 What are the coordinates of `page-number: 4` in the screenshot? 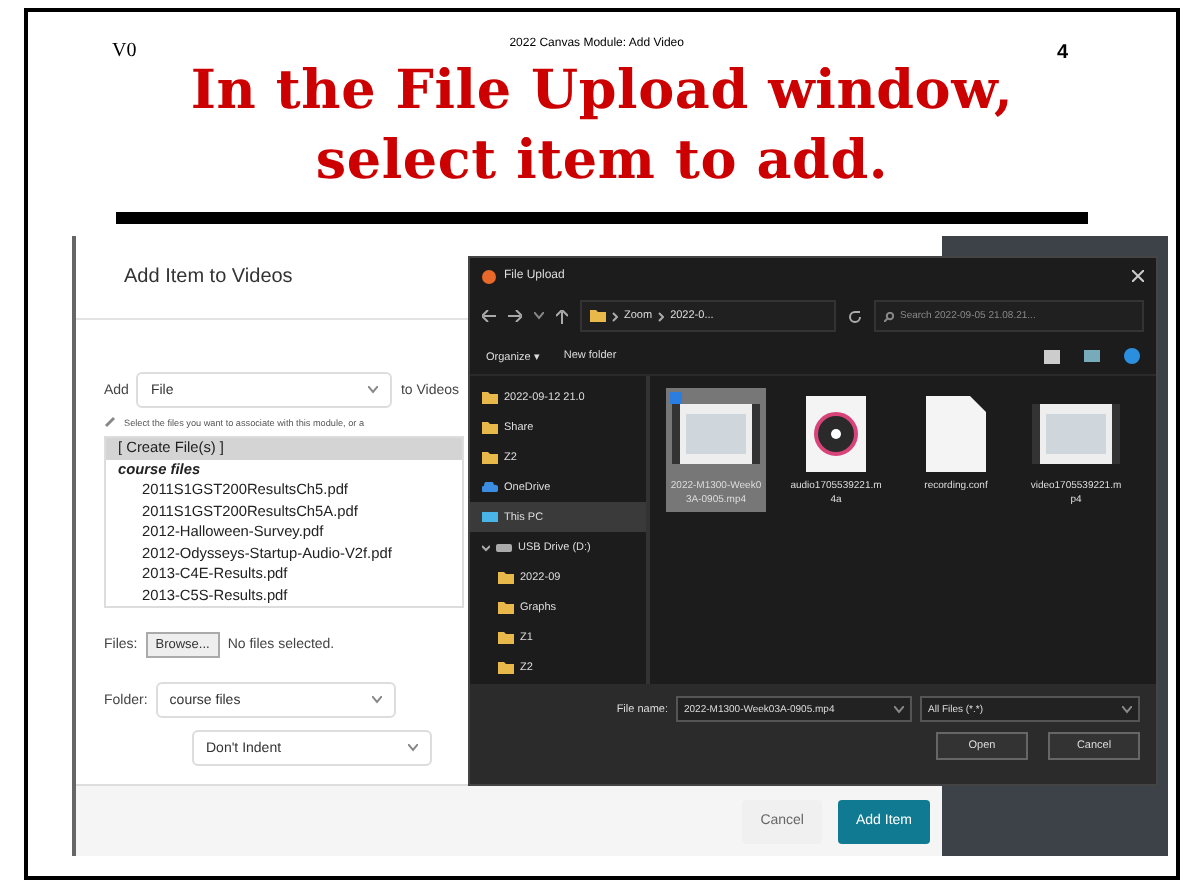 It's located at (1062, 53).